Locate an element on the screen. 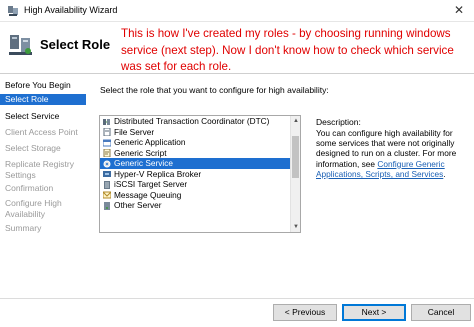 The height and width of the screenshot is (327, 474). list-item-hyperv-replica-broker: Hyper-V Replica Broker is located at coordinates (195, 174).